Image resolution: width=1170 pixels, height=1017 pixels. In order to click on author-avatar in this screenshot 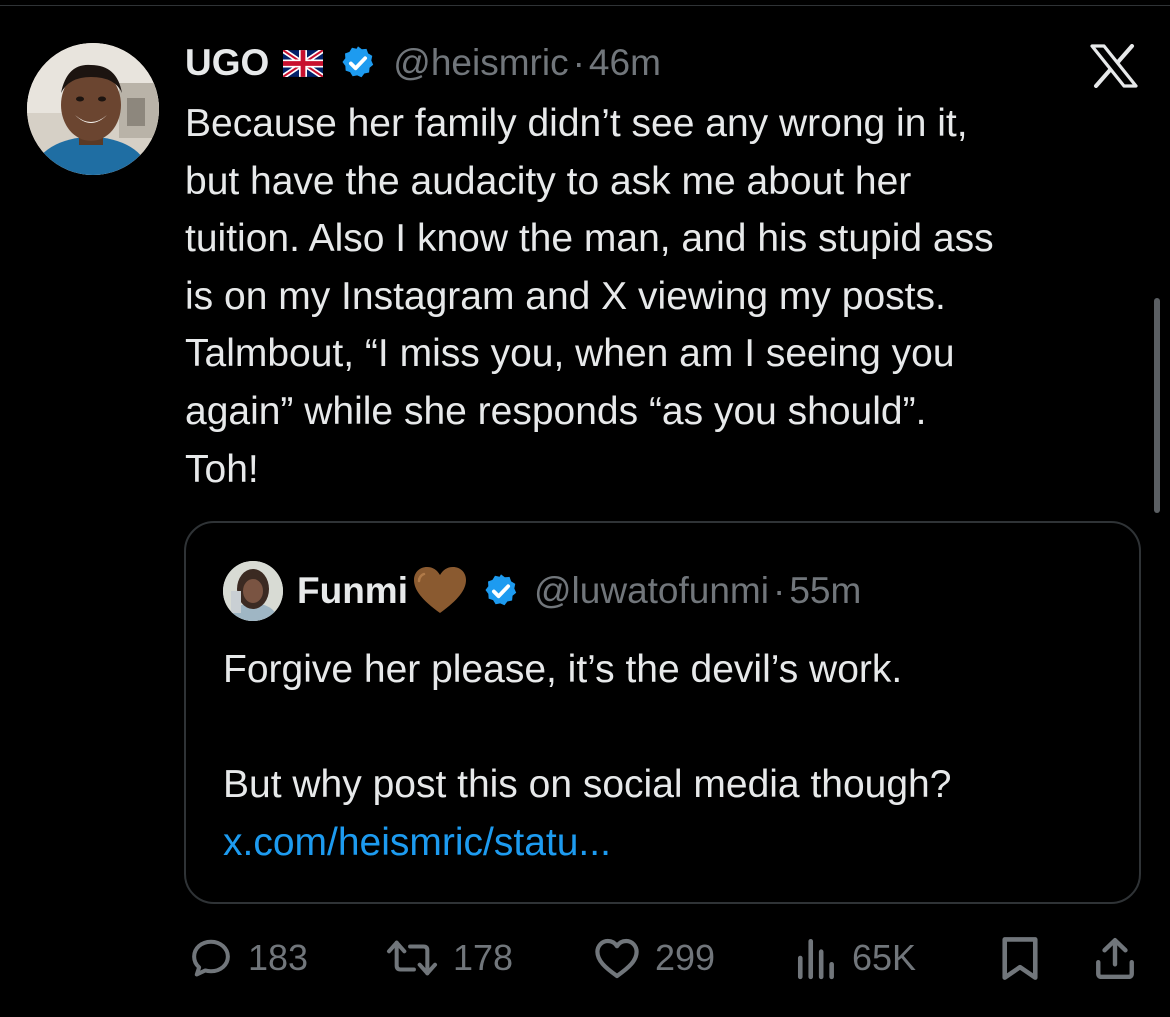, I will do `click(93, 109)`.